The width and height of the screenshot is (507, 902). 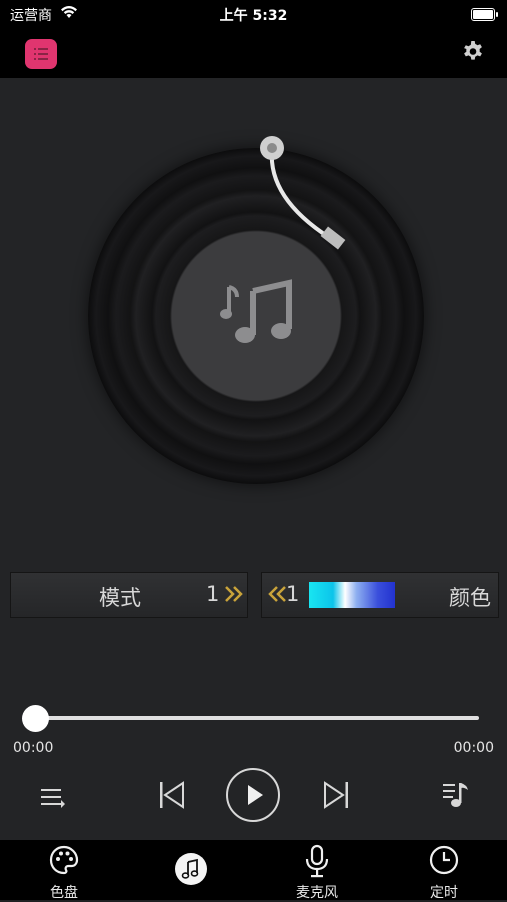 I want to click on tab-timer: 定时, so click(x=444, y=870).